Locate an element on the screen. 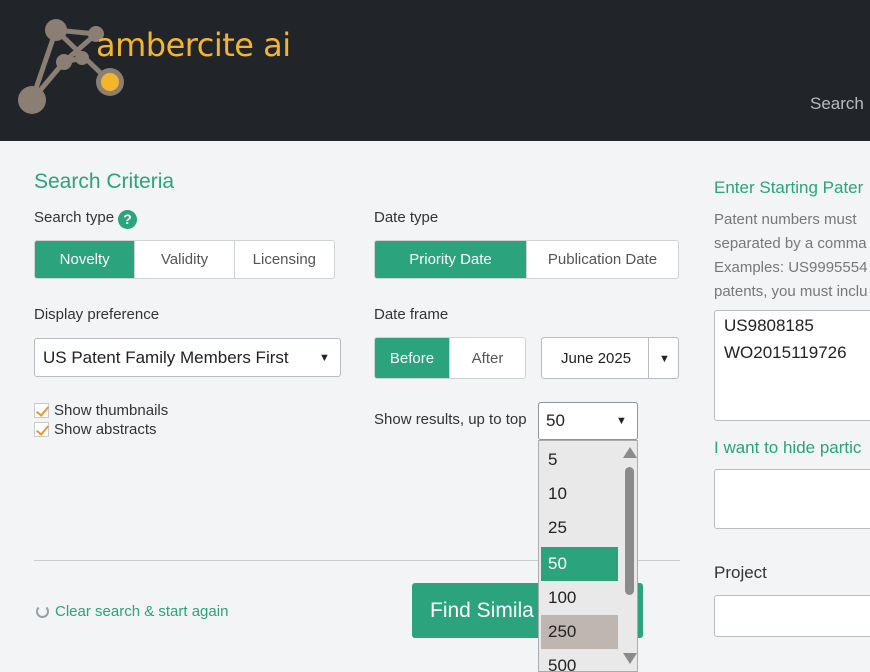  search-type-segmented: Novelty Validity Licensing is located at coordinates (184, 259).